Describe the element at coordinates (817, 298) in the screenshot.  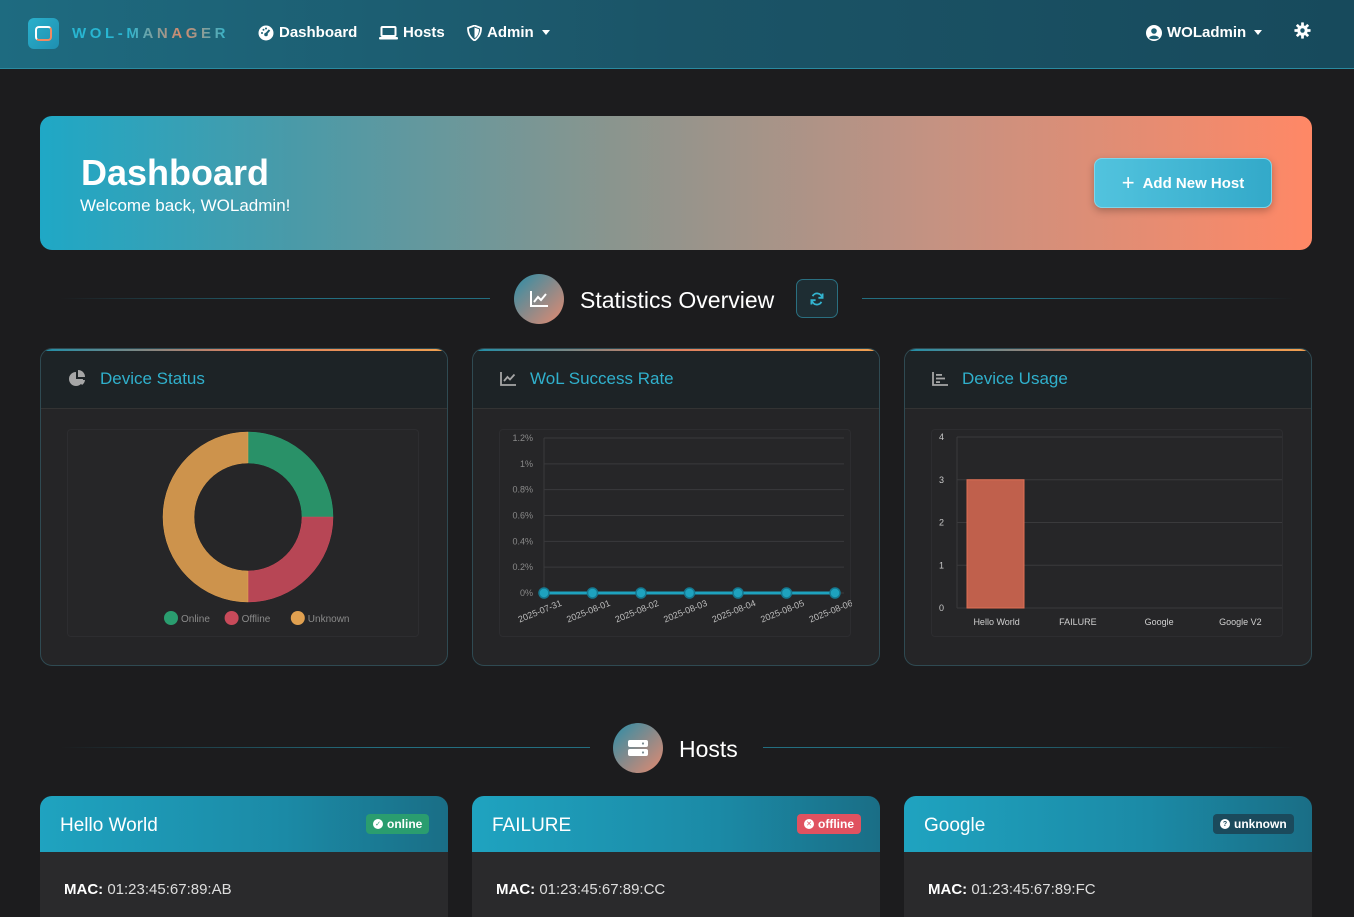
I see `refresh-stats-button` at that location.